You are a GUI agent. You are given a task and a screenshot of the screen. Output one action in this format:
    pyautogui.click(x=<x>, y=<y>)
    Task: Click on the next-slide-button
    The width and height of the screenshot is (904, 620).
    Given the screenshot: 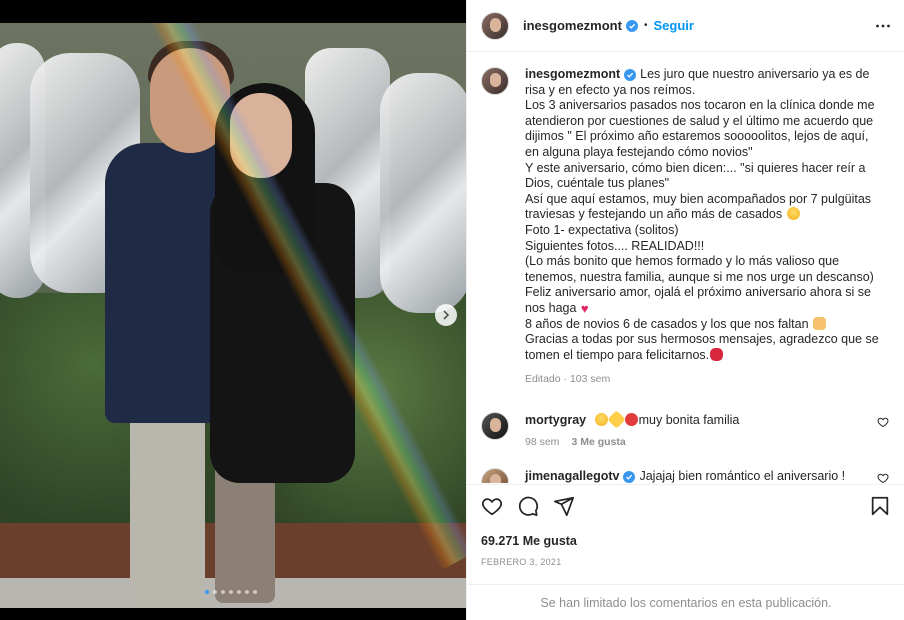 What is the action you would take?
    pyautogui.click(x=446, y=315)
    